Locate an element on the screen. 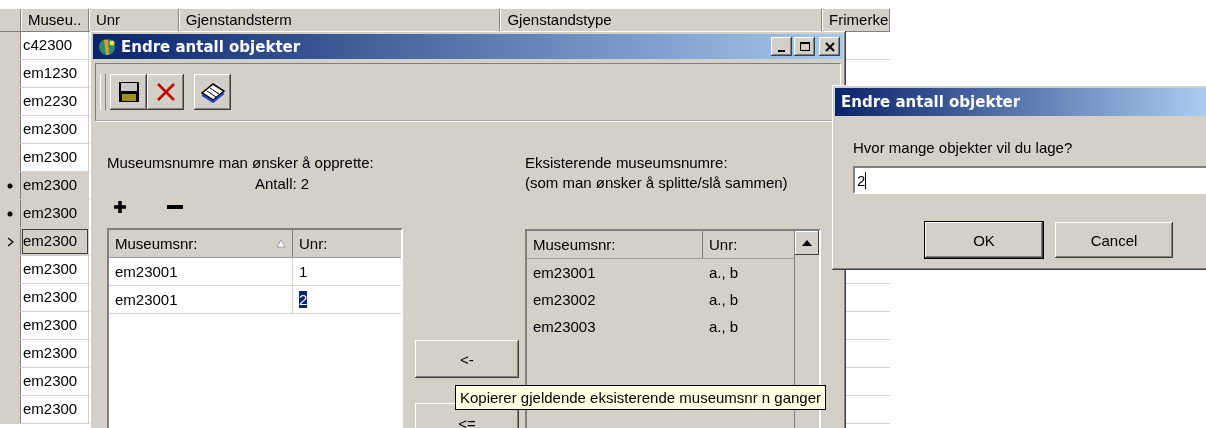 Image resolution: width=1206 pixels, height=428 pixels. table-cell: c42300 is located at coordinates (55, 45).